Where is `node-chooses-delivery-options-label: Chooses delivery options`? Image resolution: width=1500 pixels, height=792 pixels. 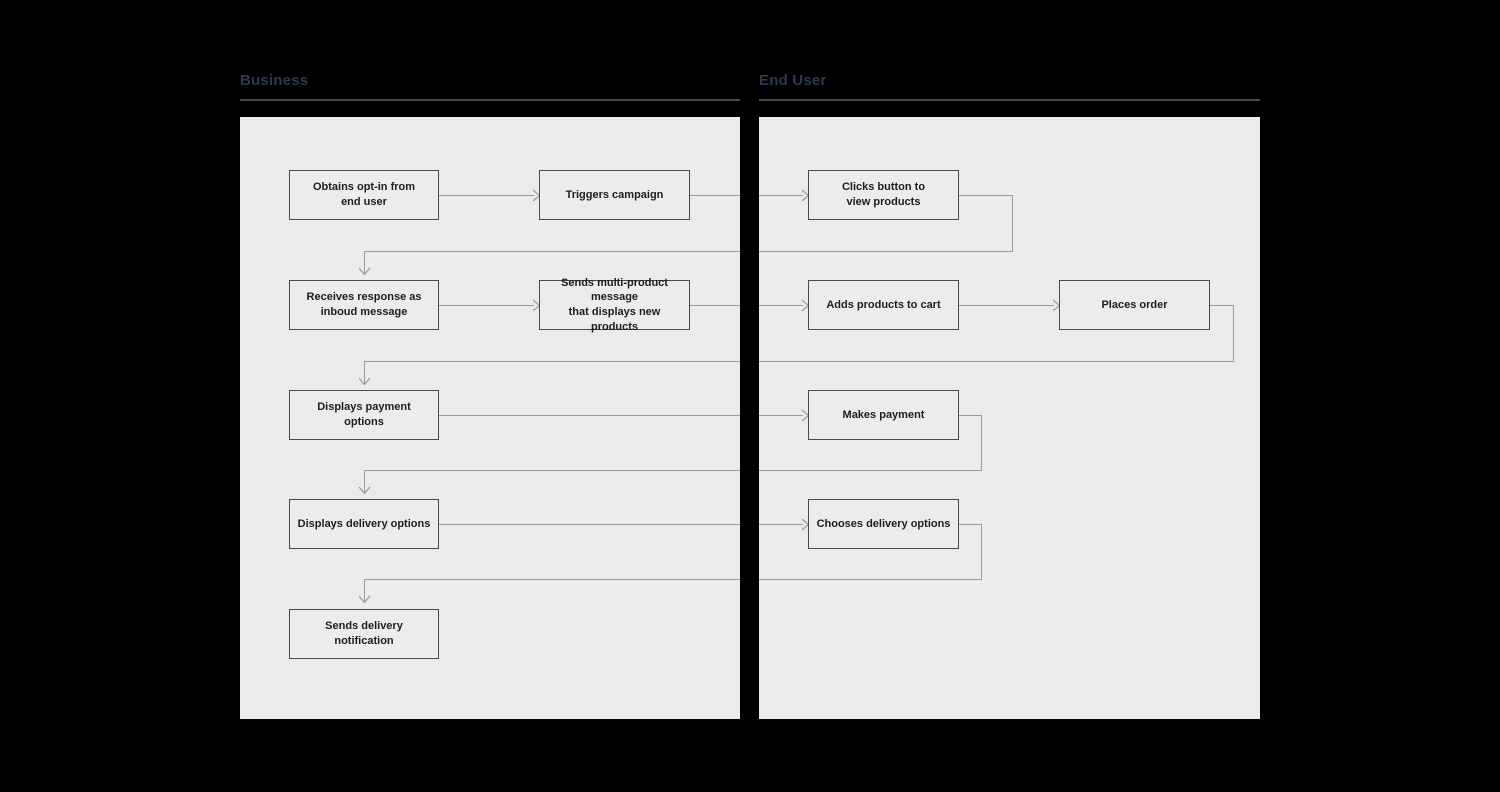 node-chooses-delivery-options-label: Chooses delivery options is located at coordinates (883, 523).